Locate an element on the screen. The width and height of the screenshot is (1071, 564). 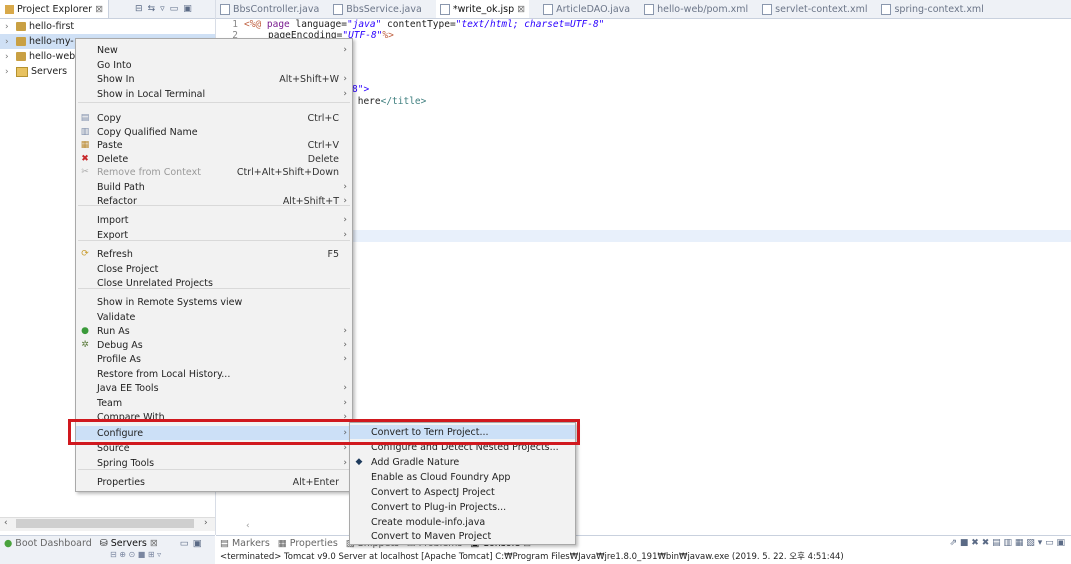
link-editor-icon: ⇆ is located at coordinates (152, 9).